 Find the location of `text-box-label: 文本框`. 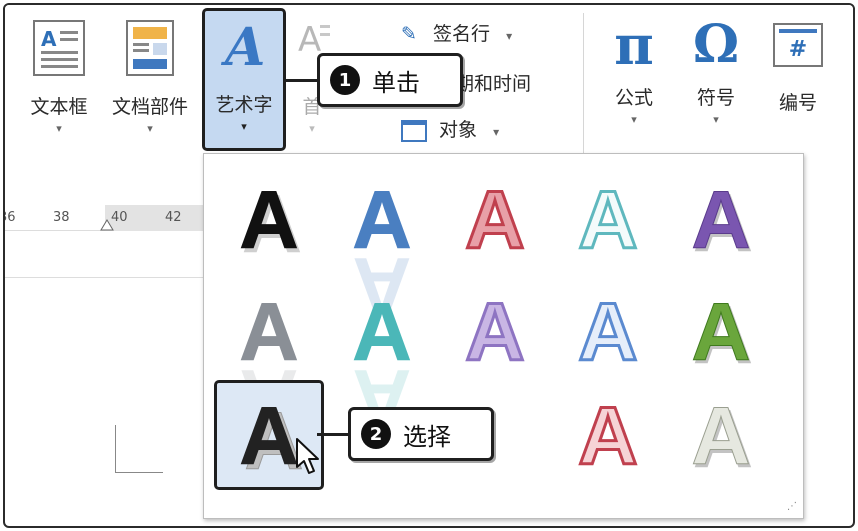

text-box-label: 文本框 is located at coordinates (59, 107).